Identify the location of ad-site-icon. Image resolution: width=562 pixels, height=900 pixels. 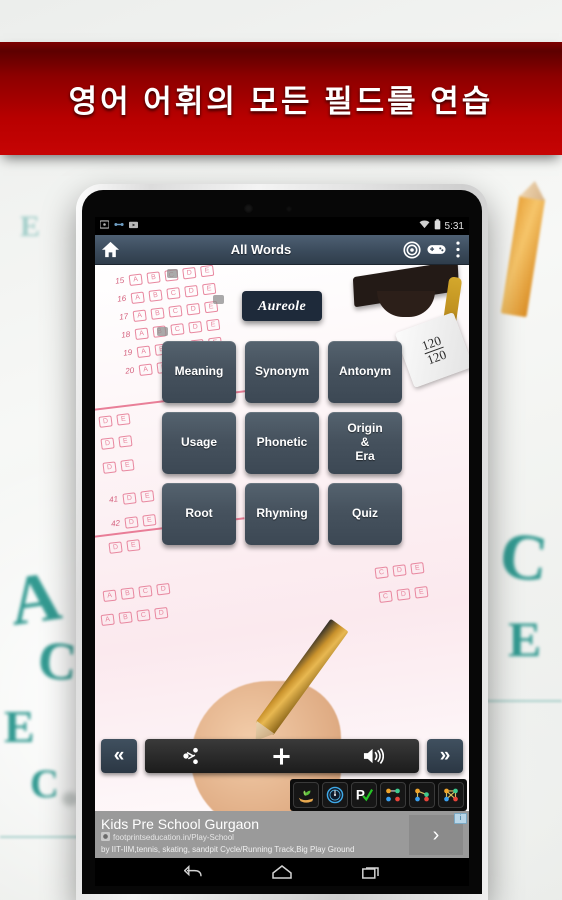
(105, 837).